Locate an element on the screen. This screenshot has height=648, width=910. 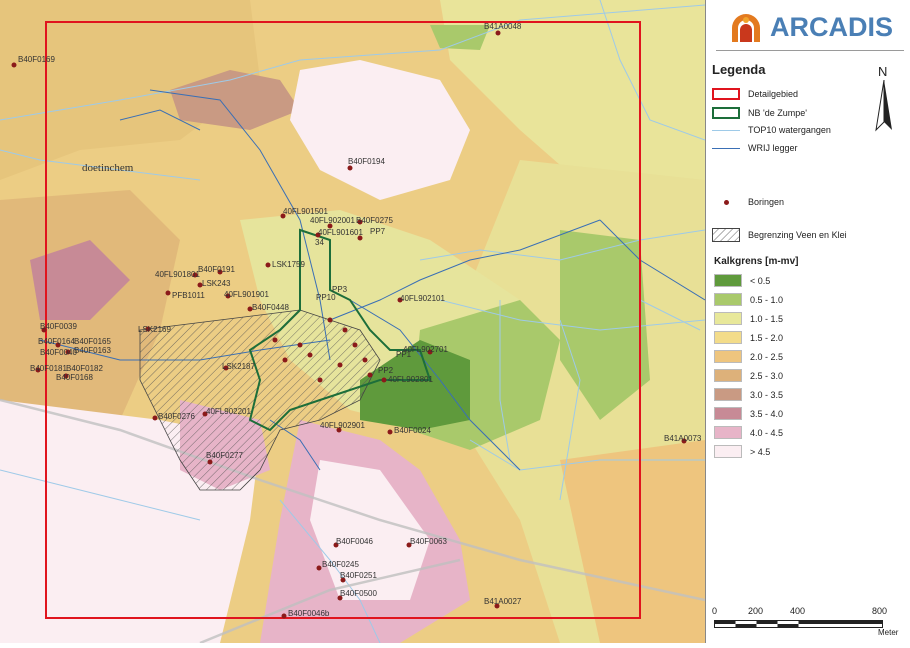
borehole-label: 40FL902201 is located at coordinates (228, 411).